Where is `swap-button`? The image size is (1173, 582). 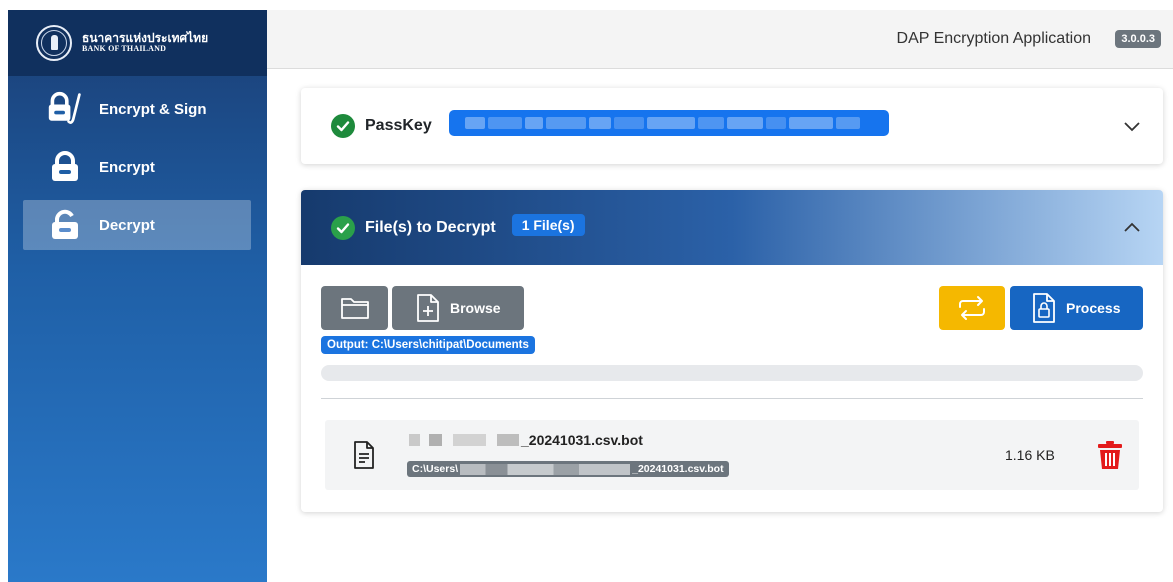 swap-button is located at coordinates (972, 308).